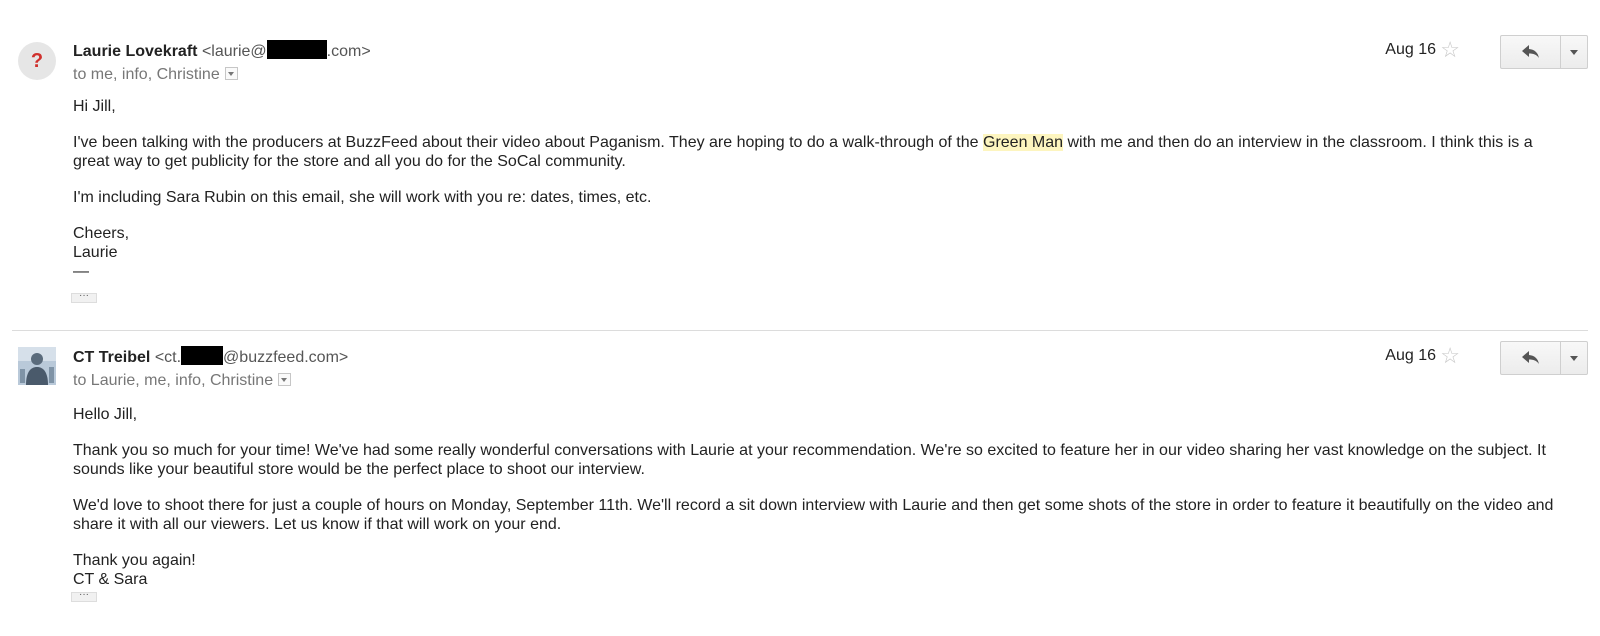  I want to click on unknown-avatar-icon: ?, so click(37, 61).